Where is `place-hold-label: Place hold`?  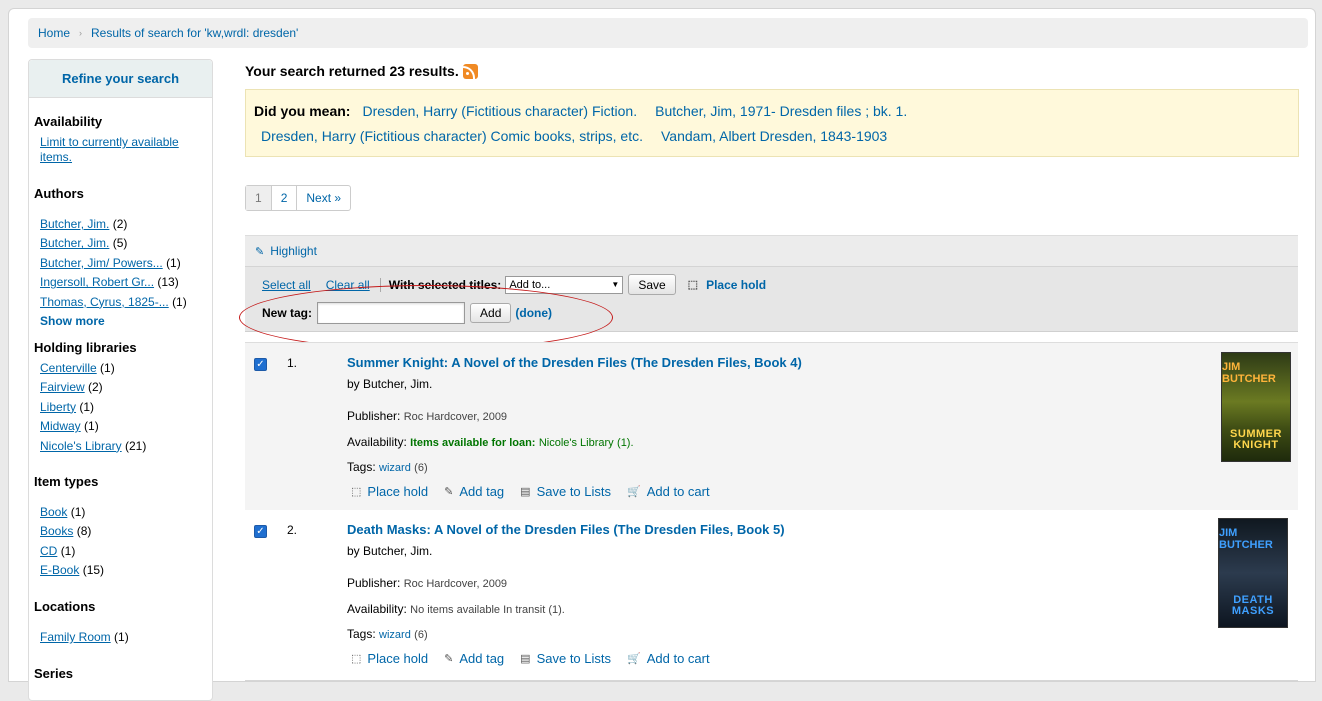
place-hold-label: Place hold is located at coordinates (736, 284).